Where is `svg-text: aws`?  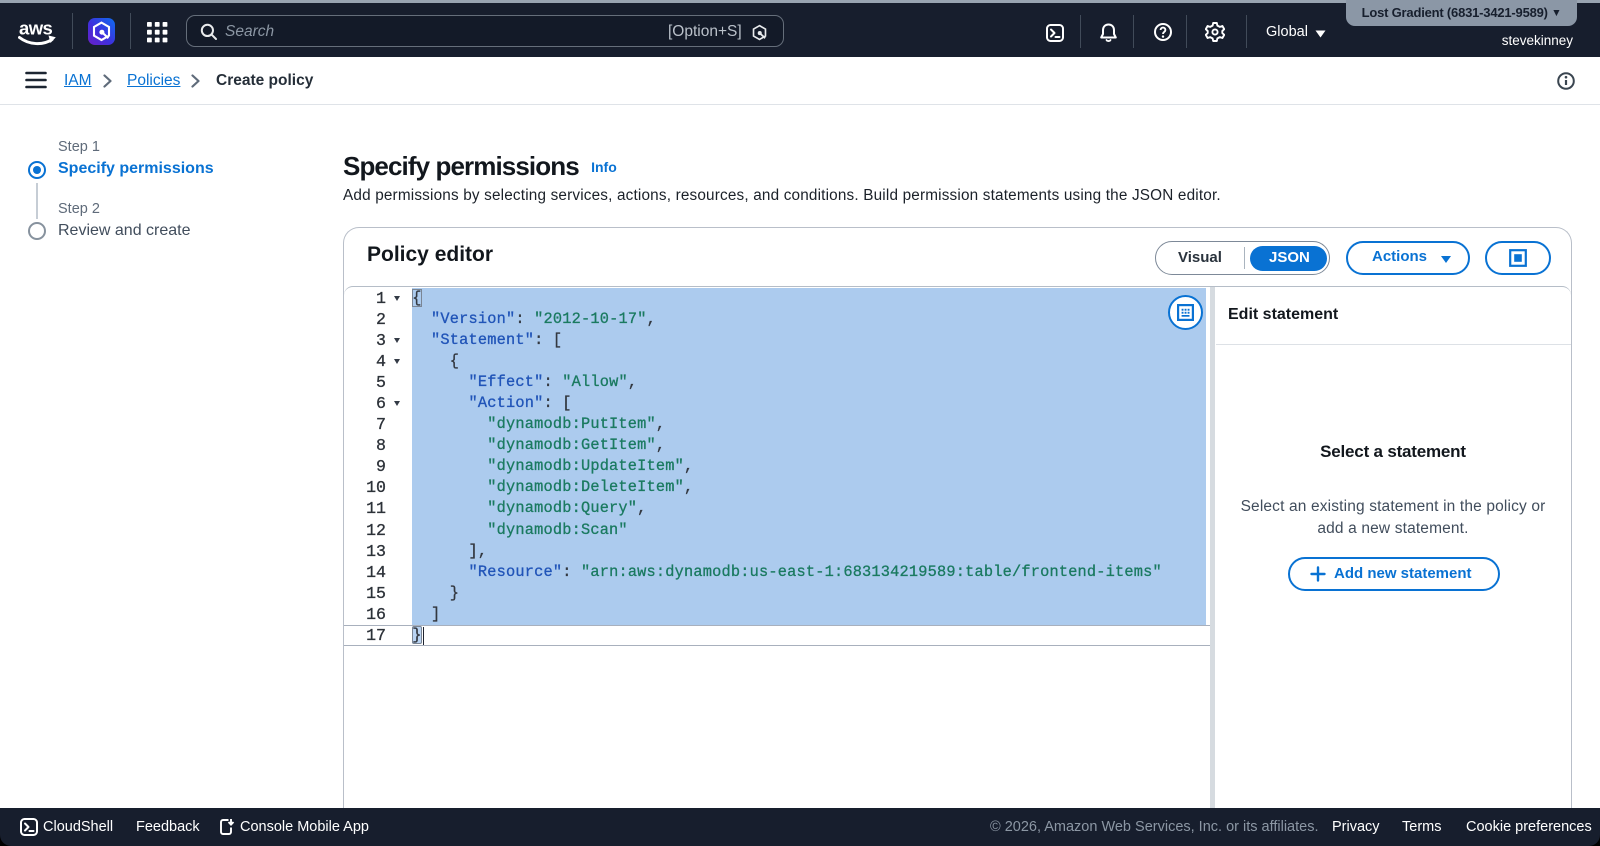 svg-text: aws is located at coordinates (35, 28).